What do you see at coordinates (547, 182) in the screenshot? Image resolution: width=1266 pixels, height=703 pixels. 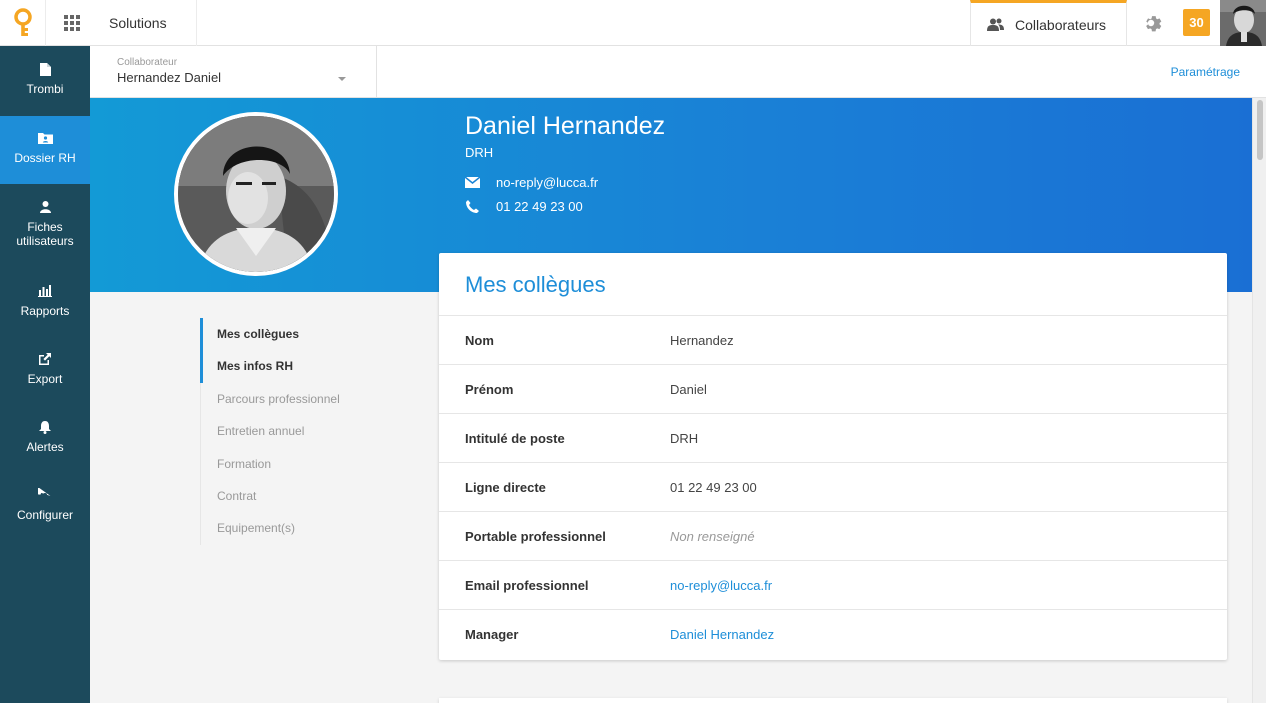 I see `profile-email: no-reply@lucca.fr` at bounding box center [547, 182].